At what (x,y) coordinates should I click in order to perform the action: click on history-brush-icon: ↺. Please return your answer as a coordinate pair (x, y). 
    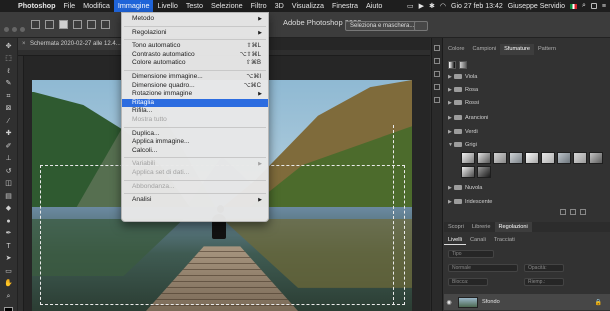
    Looking at the image, I should click on (9, 172).